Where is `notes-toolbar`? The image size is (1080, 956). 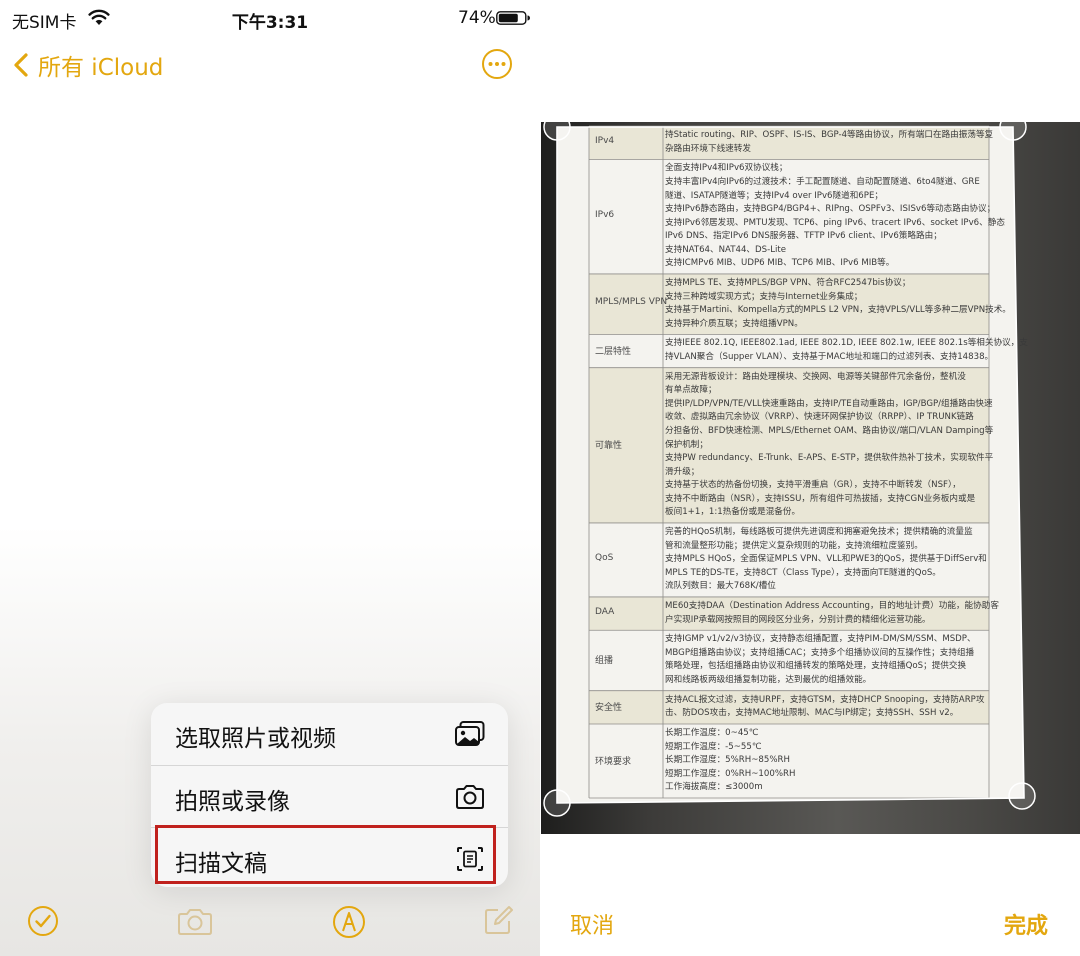 notes-toolbar is located at coordinates (270, 925).